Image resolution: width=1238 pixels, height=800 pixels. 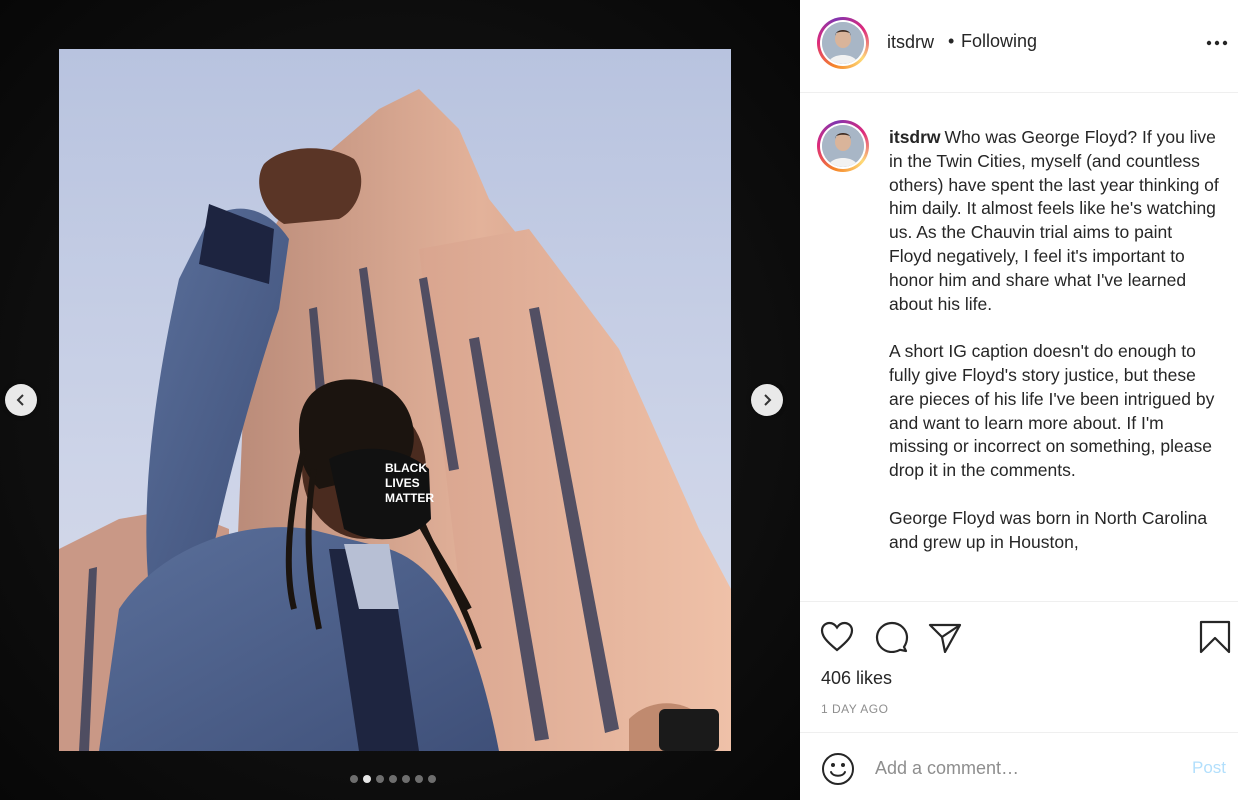 What do you see at coordinates (999, 41) in the screenshot?
I see `following-button: Following` at bounding box center [999, 41].